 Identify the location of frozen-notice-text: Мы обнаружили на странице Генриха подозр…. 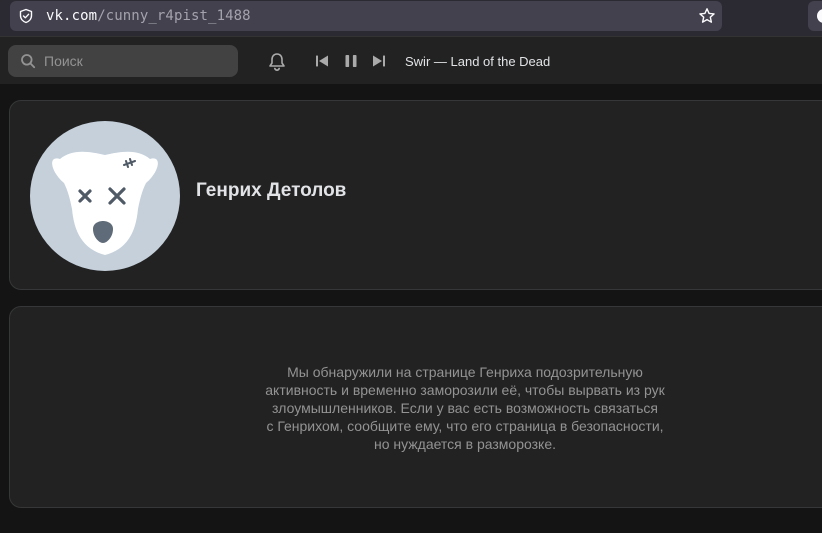
(465, 408).